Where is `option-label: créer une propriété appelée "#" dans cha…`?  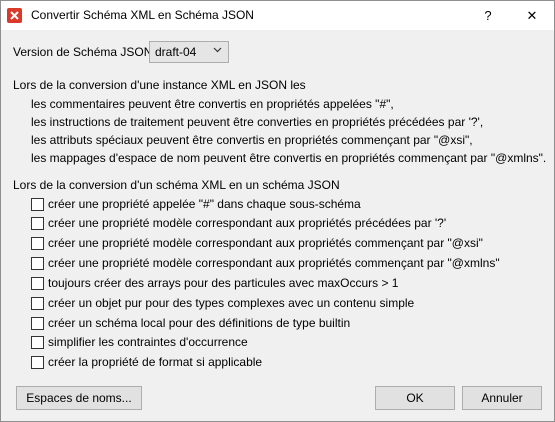 option-label: créer une propriété appelée "#" dans cha… is located at coordinates (204, 204).